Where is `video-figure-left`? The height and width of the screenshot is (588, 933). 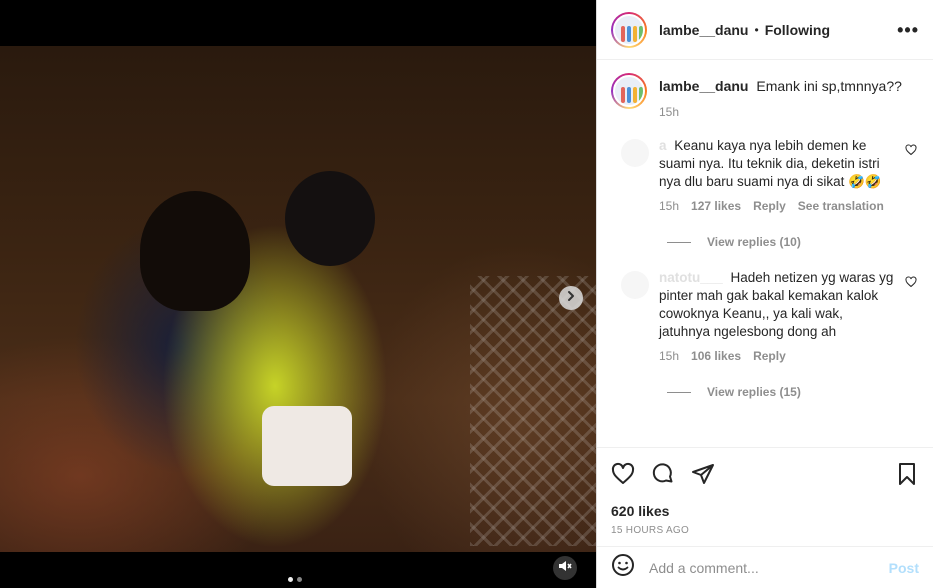 video-figure-left is located at coordinates (195, 251).